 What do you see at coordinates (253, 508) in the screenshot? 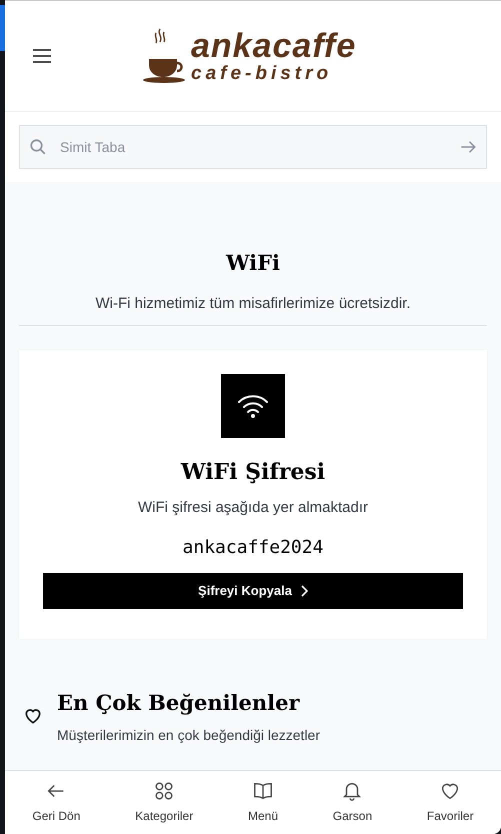
I see `card-subtitle: WiFi şifresi aşağıda yer almaktadır` at bounding box center [253, 508].